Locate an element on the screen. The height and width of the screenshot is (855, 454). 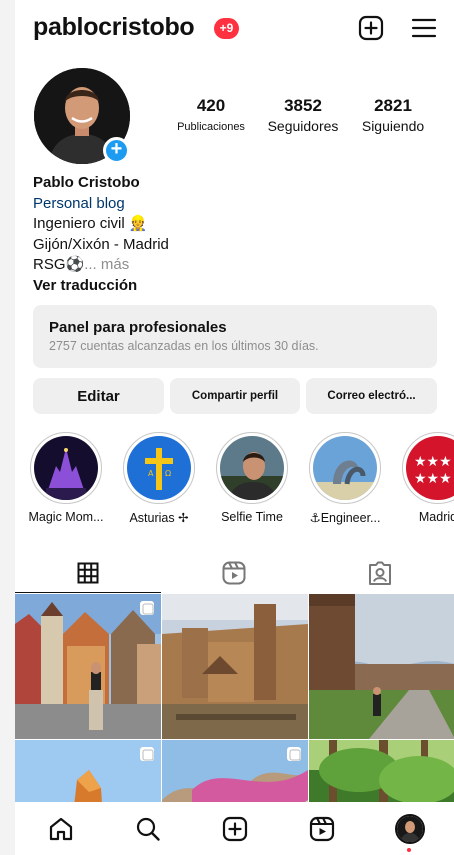
highlight-label: Asturias ✢ is located at coordinates (159, 518).